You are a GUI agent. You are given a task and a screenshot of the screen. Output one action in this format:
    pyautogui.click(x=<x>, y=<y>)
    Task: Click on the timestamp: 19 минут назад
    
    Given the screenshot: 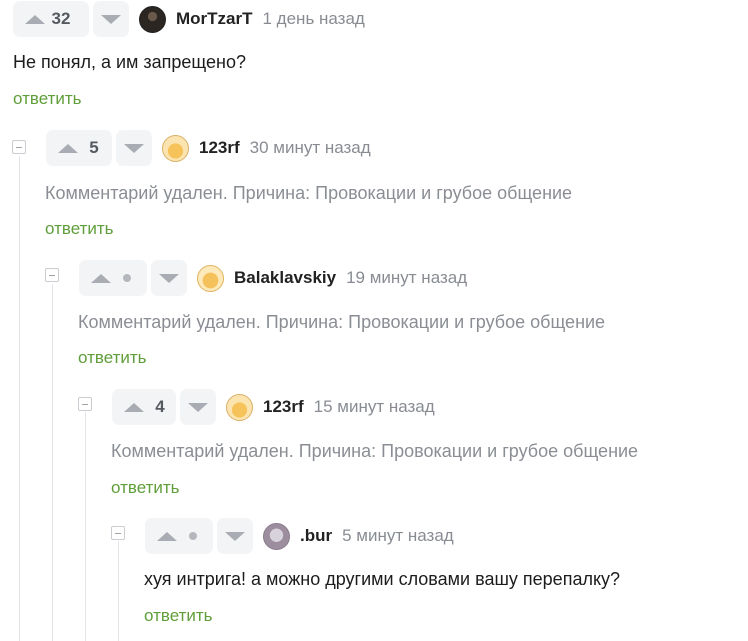 What is the action you would take?
    pyautogui.click(x=407, y=277)
    